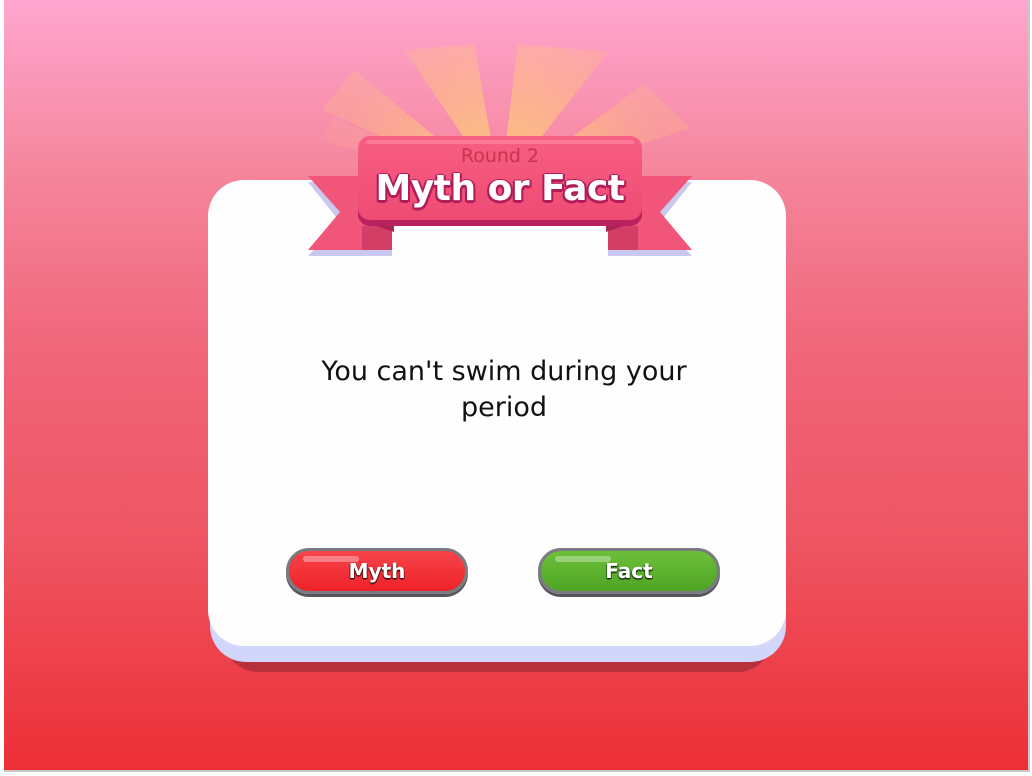  What do you see at coordinates (500, 156) in the screenshot?
I see `round-label: Round 2` at bounding box center [500, 156].